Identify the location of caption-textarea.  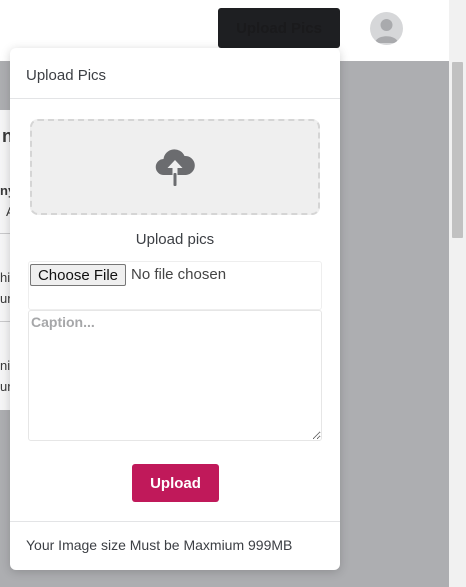
(175, 375).